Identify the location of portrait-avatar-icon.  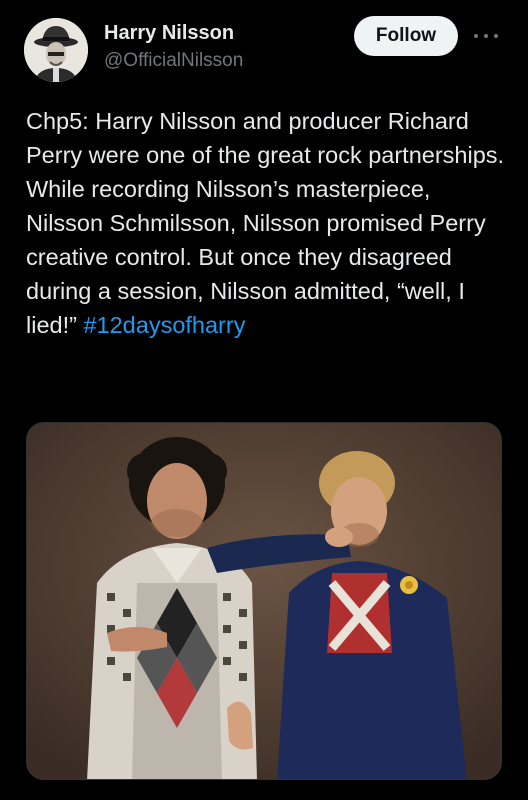
(56, 50).